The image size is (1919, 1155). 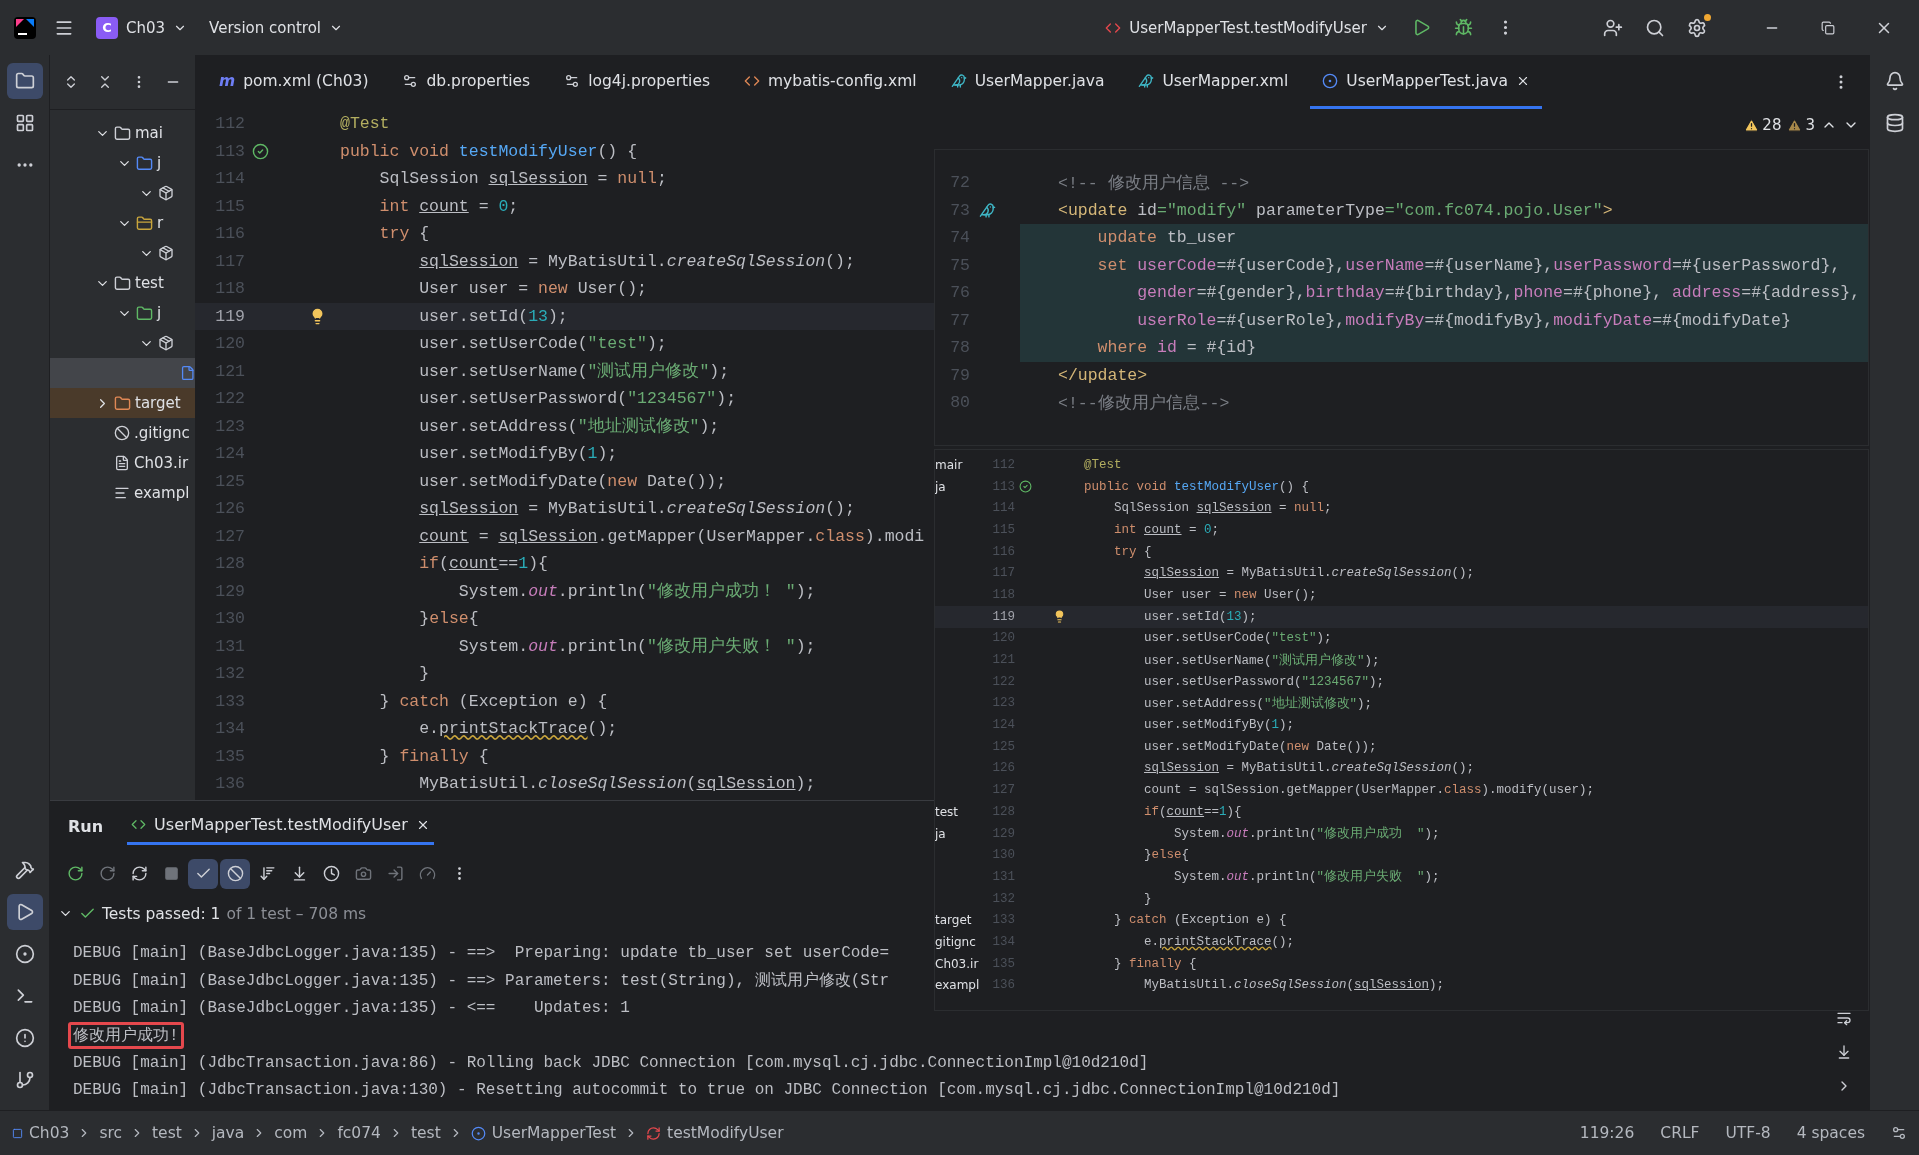 I want to click on test-config-icon, so click(x=139, y=824).